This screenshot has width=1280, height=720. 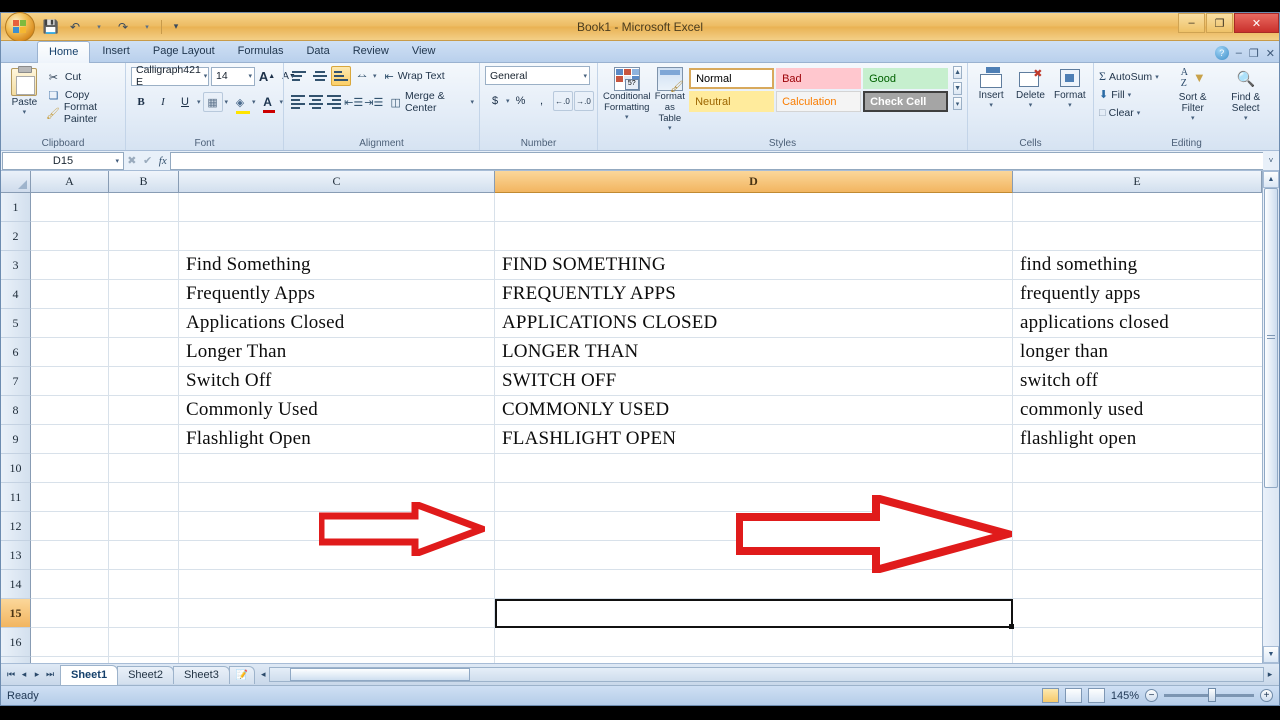 I want to click on cell-A12, so click(x=70, y=526).